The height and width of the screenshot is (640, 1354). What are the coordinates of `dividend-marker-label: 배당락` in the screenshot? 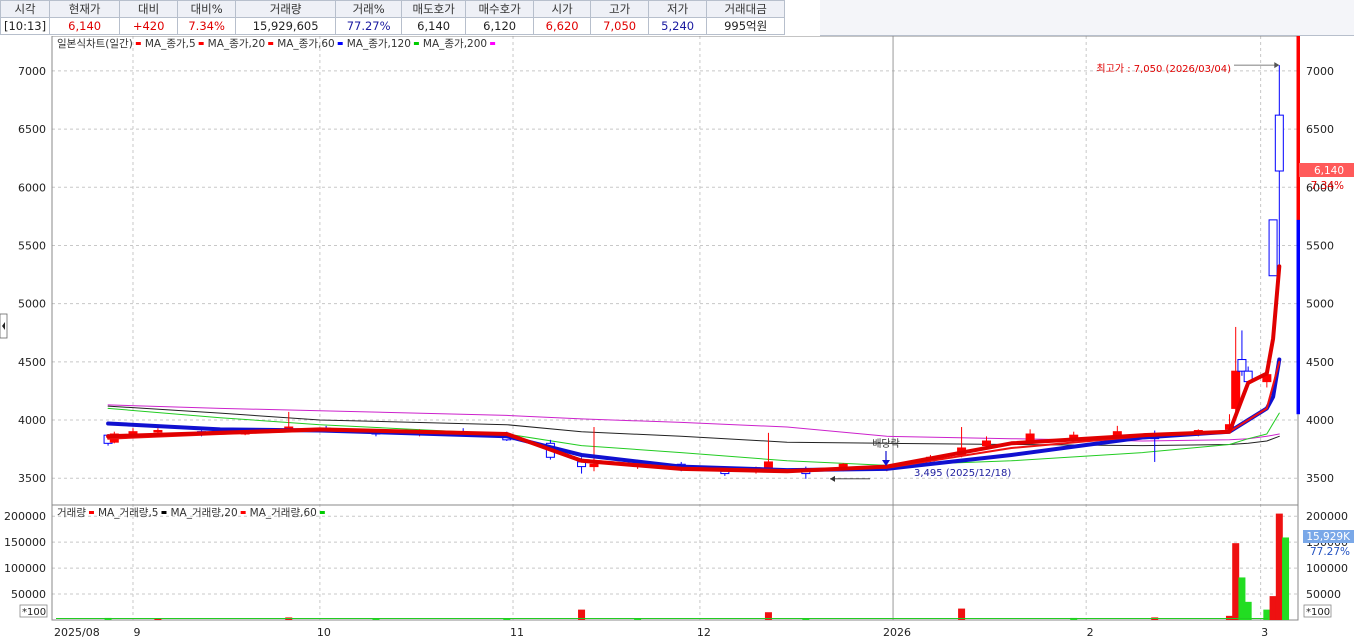 It's located at (886, 444).